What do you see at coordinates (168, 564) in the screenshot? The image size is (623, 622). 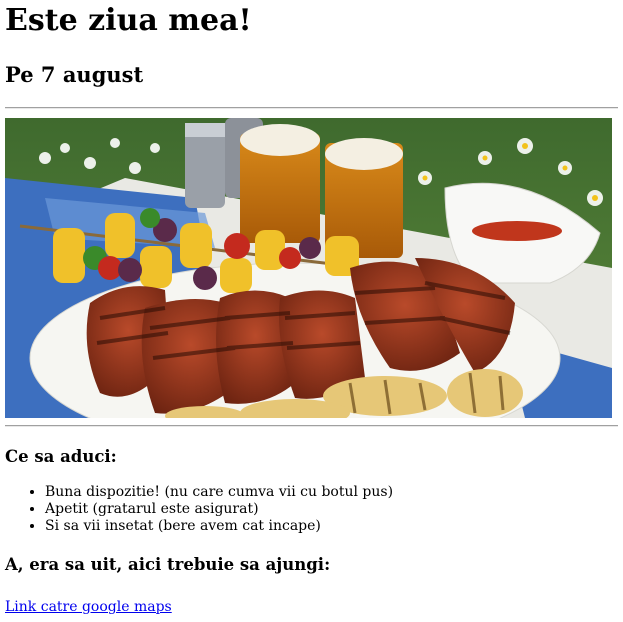 I see `location-heading: A, era sa uit, aici trebuie sa ajungi:` at bounding box center [168, 564].